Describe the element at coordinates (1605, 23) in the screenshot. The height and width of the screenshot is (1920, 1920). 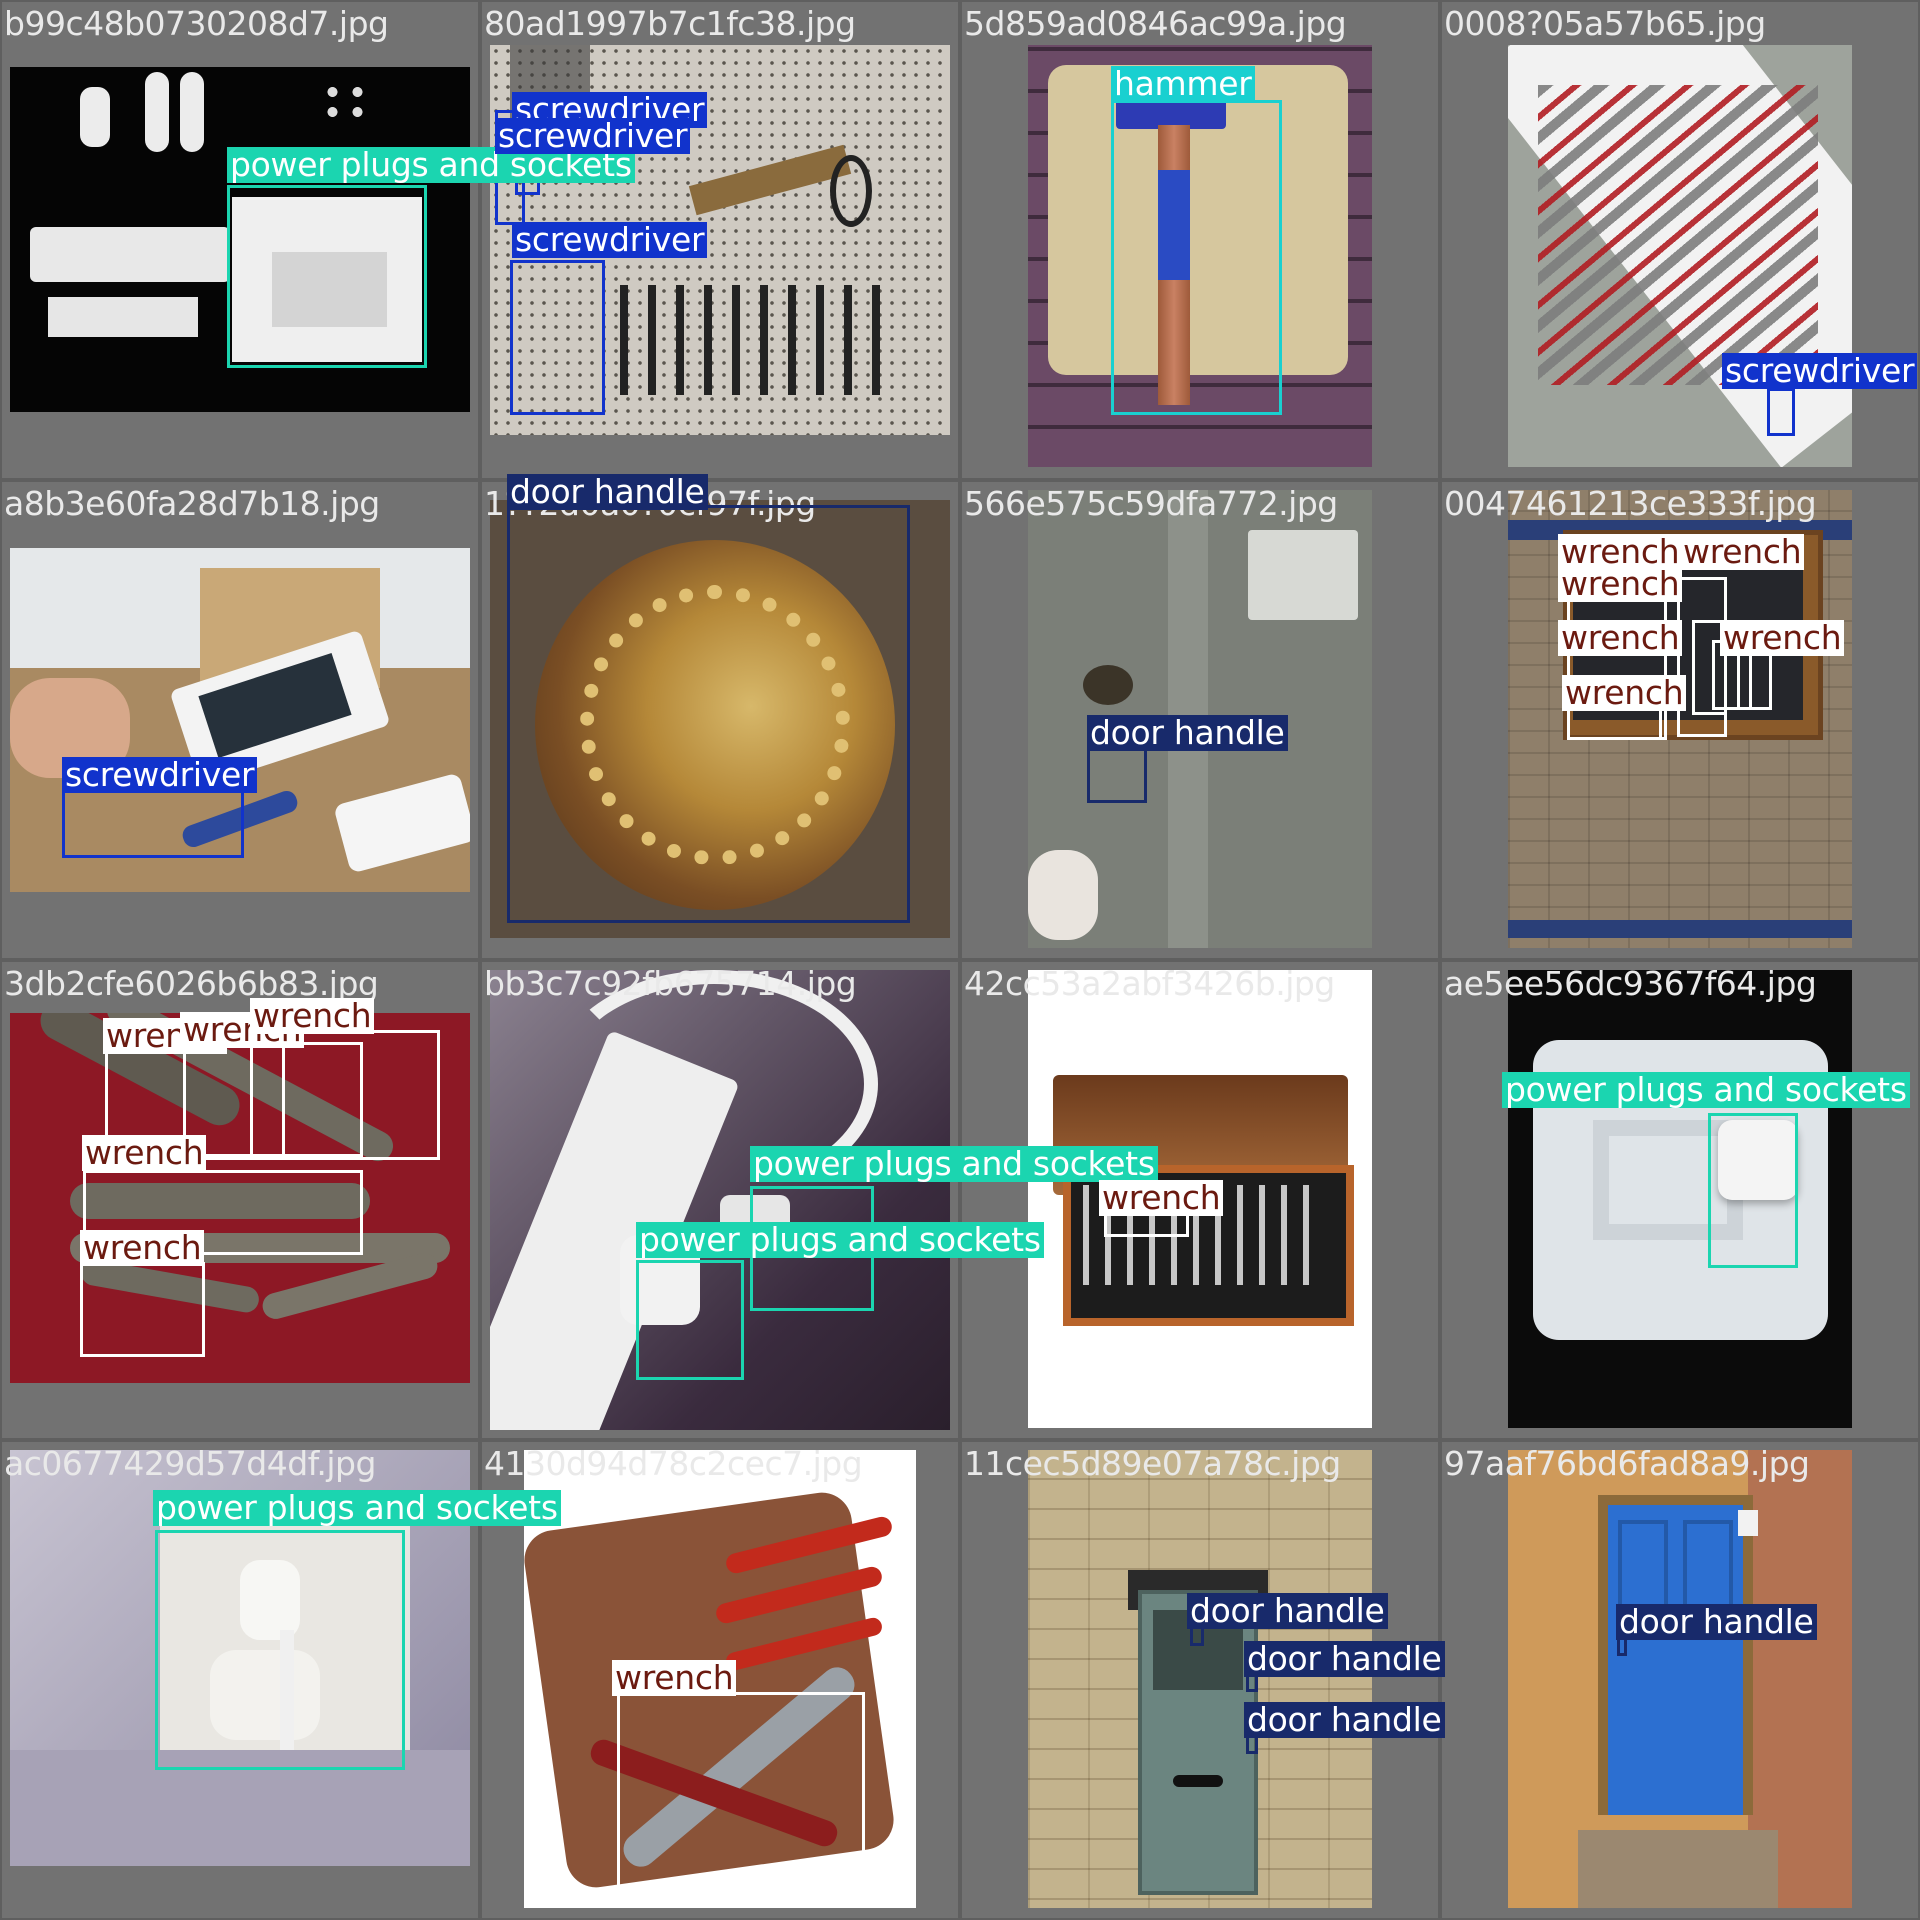
I see `tile-filename: 0008?05a57b65.jpg` at that location.